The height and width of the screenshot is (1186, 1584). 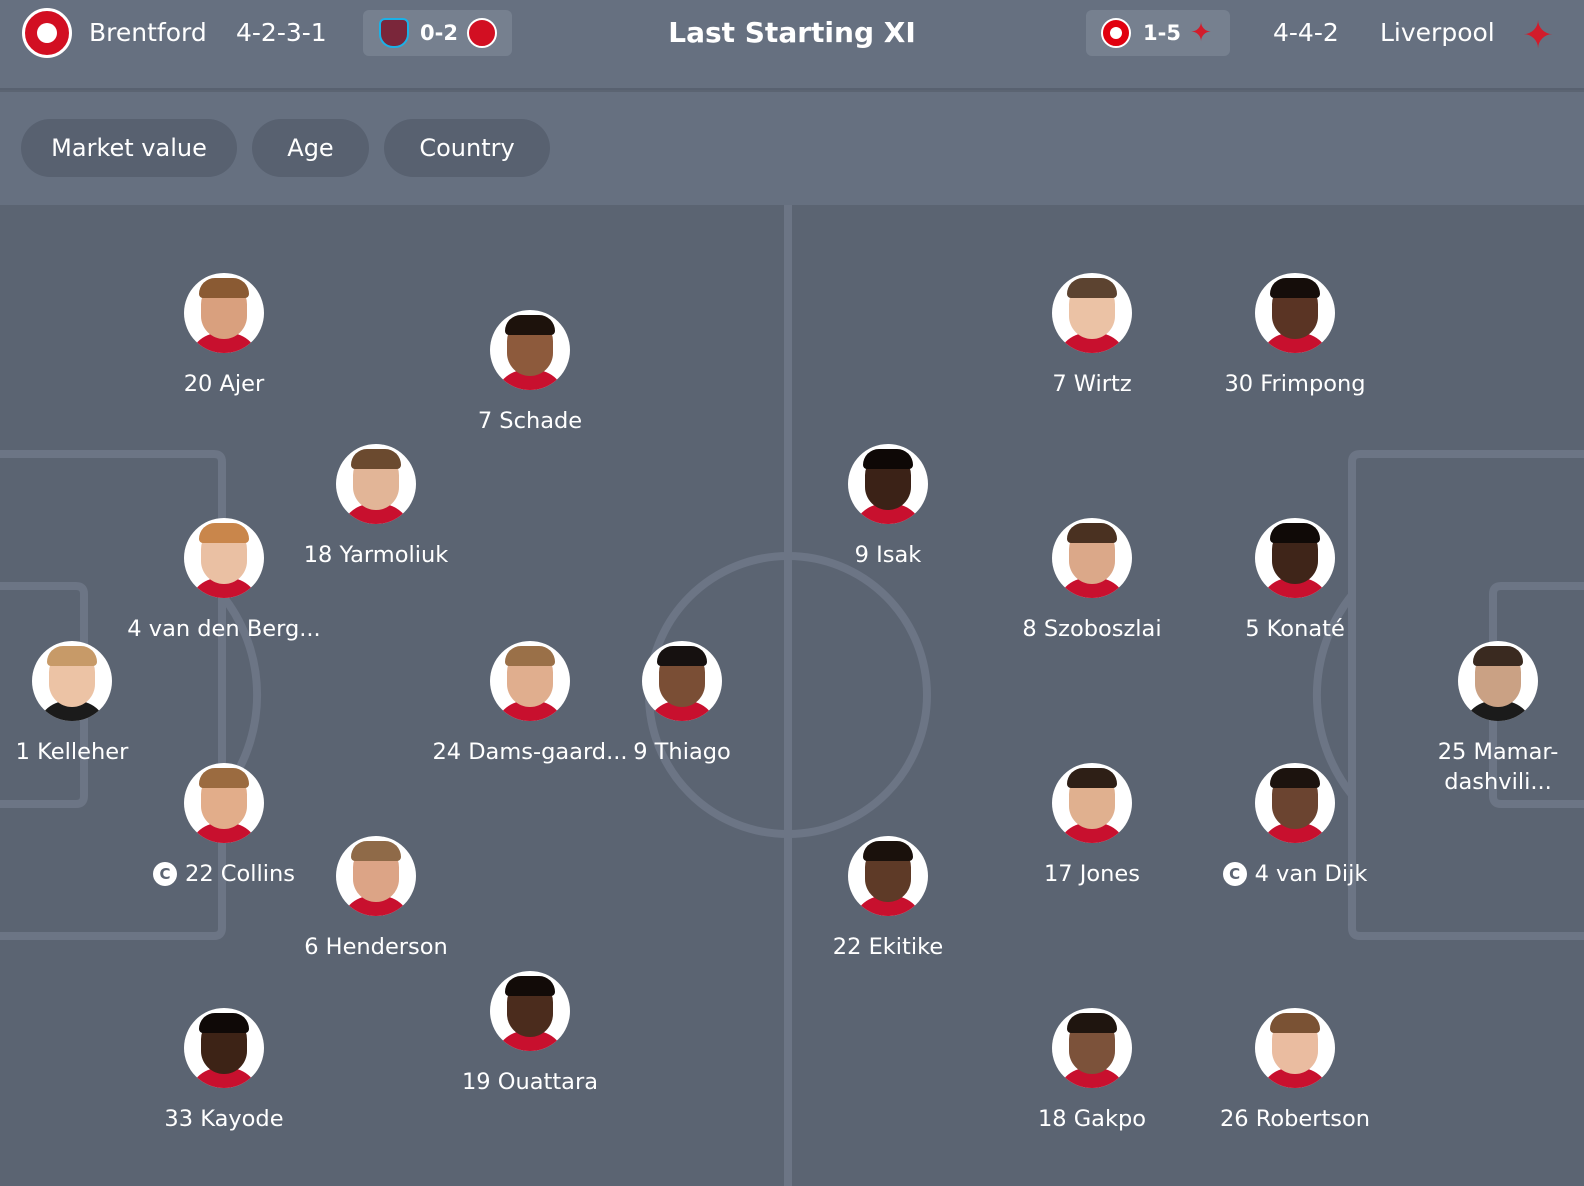 I want to click on player-name-label: 17 Jones, so click(x=1092, y=874).